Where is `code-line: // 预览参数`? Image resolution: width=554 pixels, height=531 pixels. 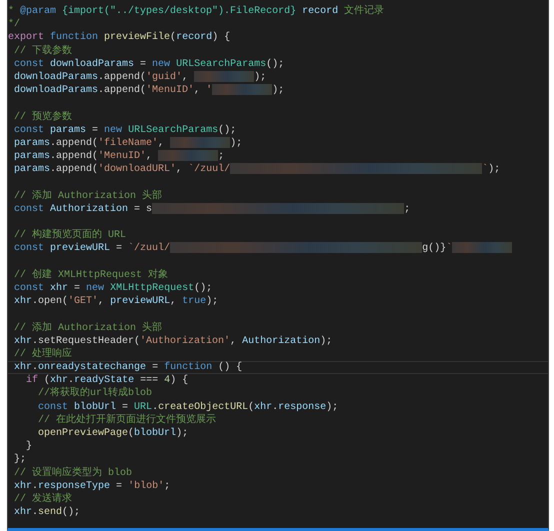
code-line: // 预览参数 is located at coordinates (43, 117).